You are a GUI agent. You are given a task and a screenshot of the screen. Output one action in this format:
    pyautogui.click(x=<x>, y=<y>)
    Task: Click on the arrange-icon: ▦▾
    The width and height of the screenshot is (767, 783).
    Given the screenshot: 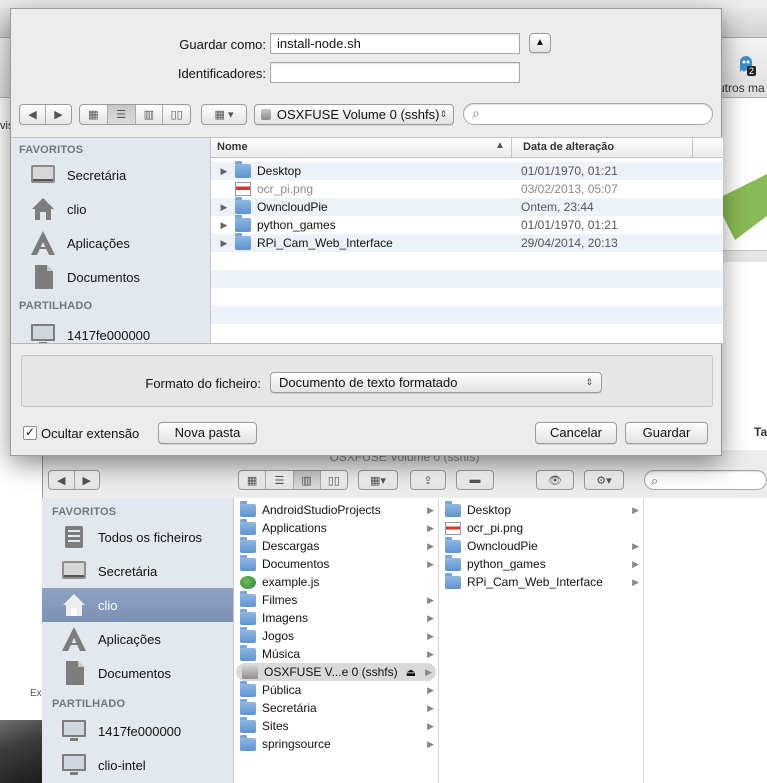 What is the action you would take?
    pyautogui.click(x=378, y=480)
    